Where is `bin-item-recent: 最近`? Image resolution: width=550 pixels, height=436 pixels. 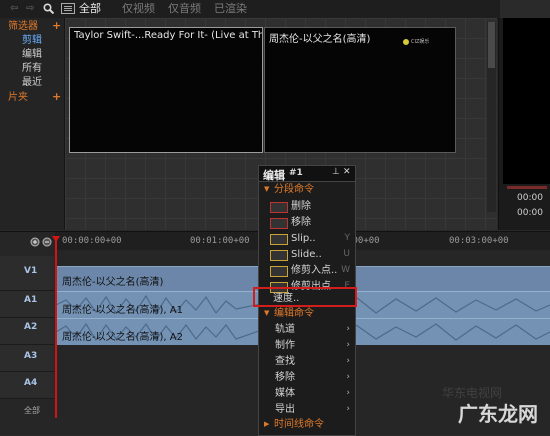
bin-item-recent: 最近 is located at coordinates (32, 82).